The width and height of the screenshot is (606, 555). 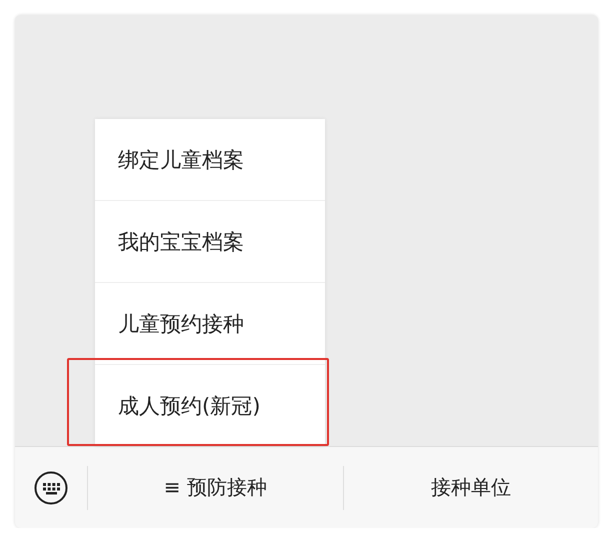 I want to click on menu-item: 我的宝宝档案, so click(x=210, y=241).